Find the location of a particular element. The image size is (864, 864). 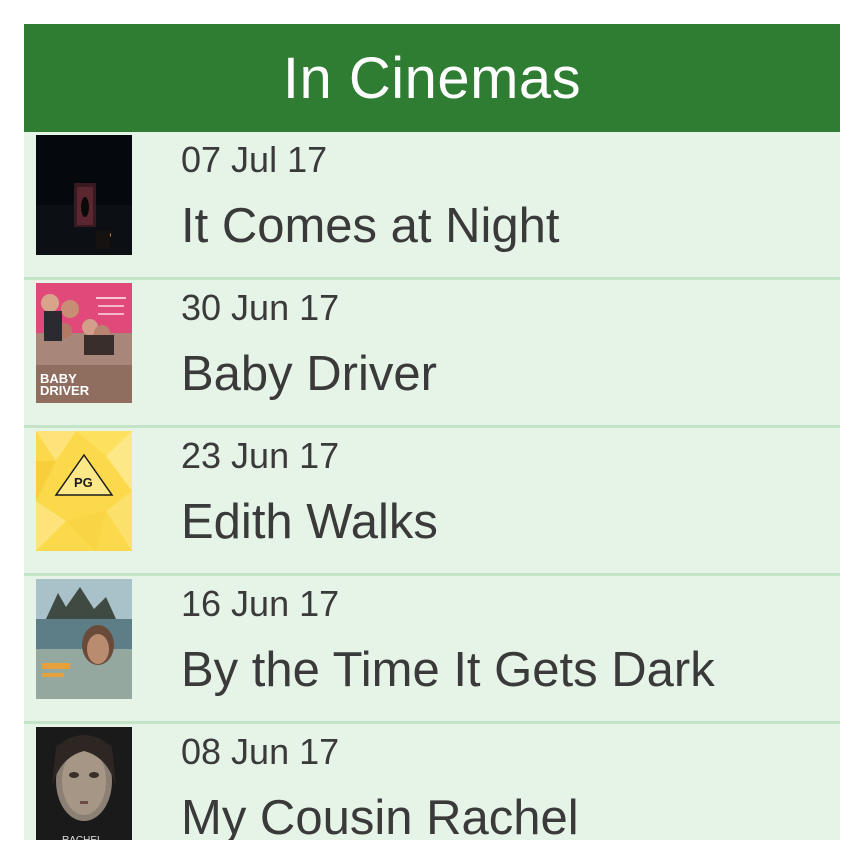

release-date: 30 Jun 17 is located at coordinates (260, 307).